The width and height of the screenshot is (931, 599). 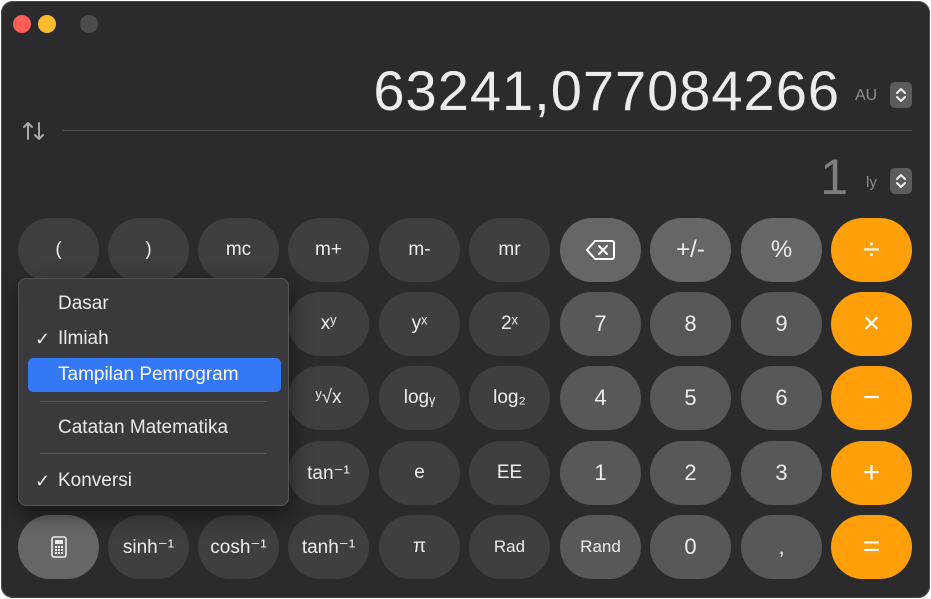 I want to click on arctan-key: tan⁻¹, so click(x=328, y=473).